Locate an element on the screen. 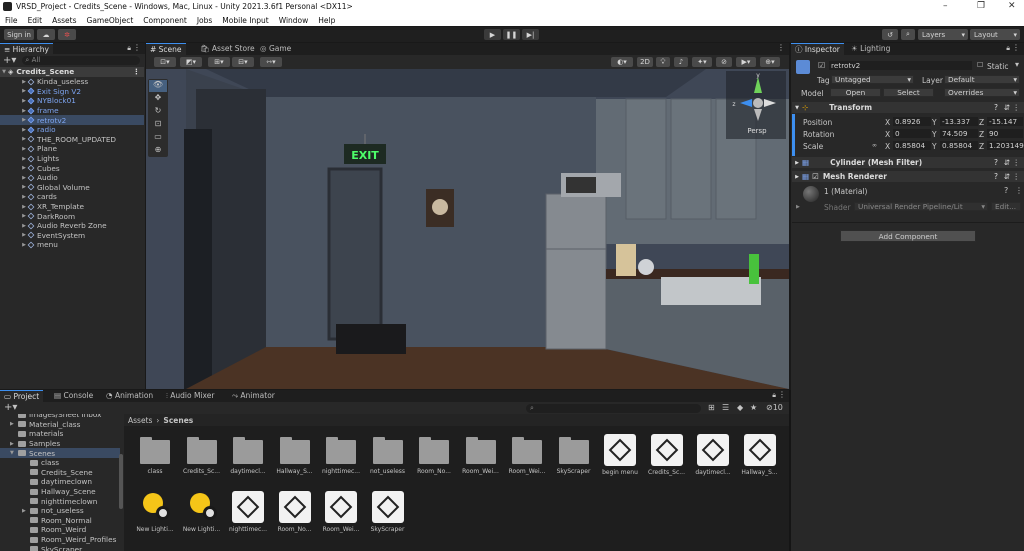 This screenshot has width=1024, height=551. hierarchy-item-eventsystem: ▶ EventSystem is located at coordinates (72, 236).